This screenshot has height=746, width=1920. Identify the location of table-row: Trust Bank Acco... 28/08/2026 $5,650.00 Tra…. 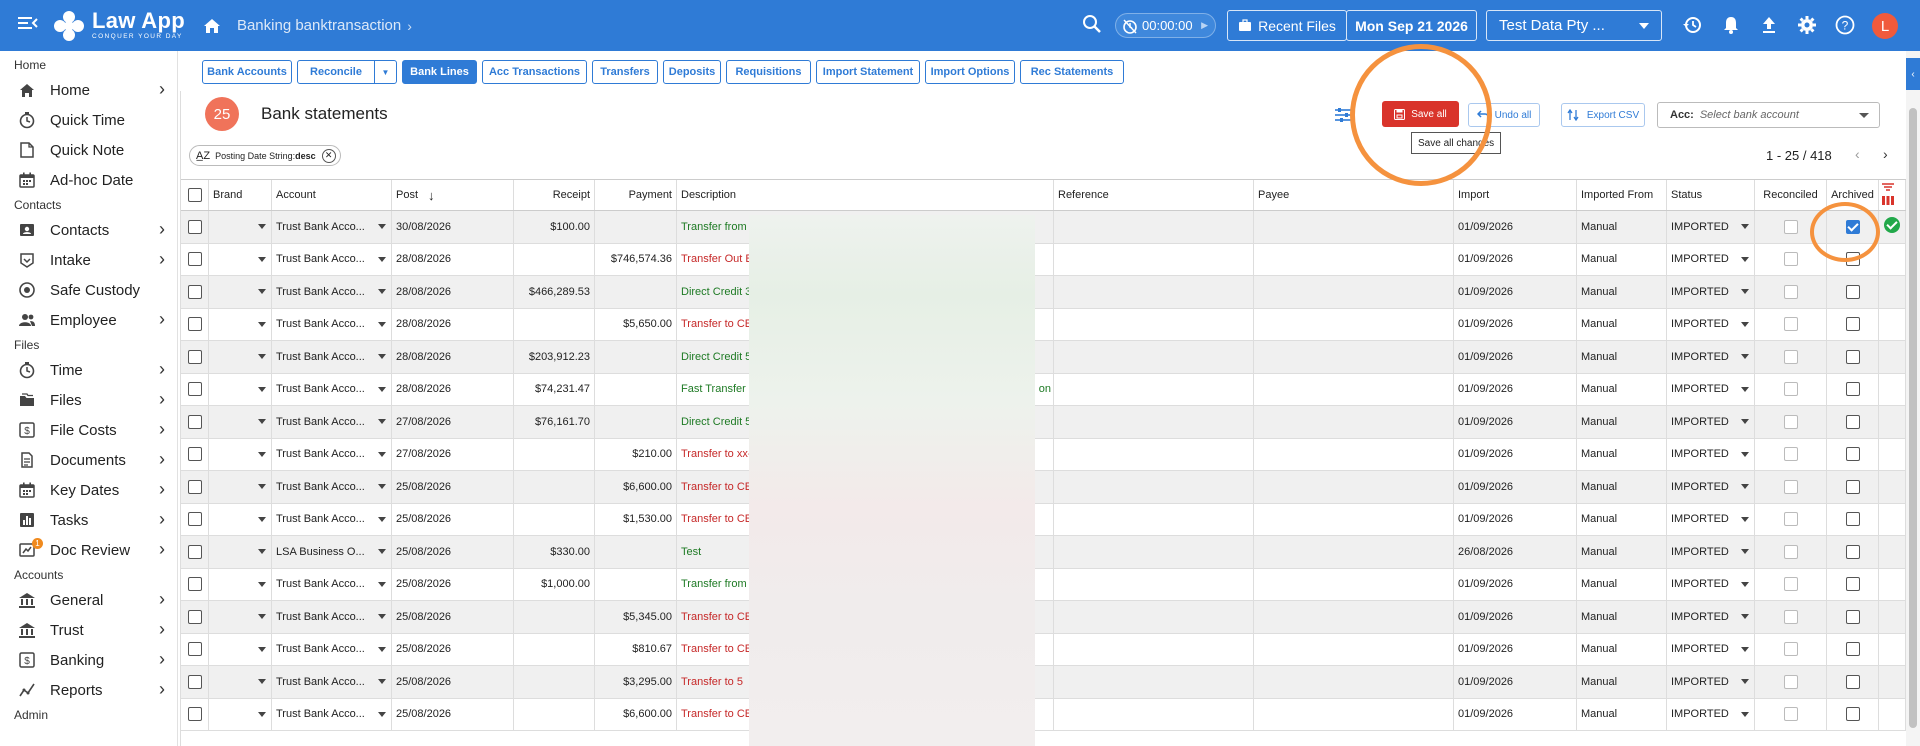
(1043, 324).